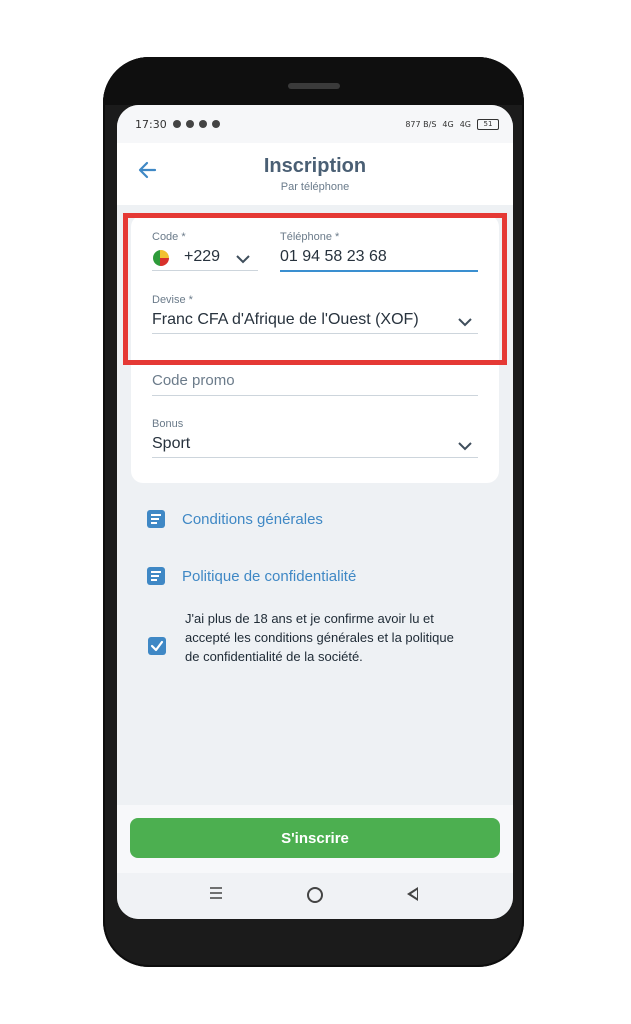  What do you see at coordinates (215, 124) in the screenshot?
I see `dot-icon` at bounding box center [215, 124].